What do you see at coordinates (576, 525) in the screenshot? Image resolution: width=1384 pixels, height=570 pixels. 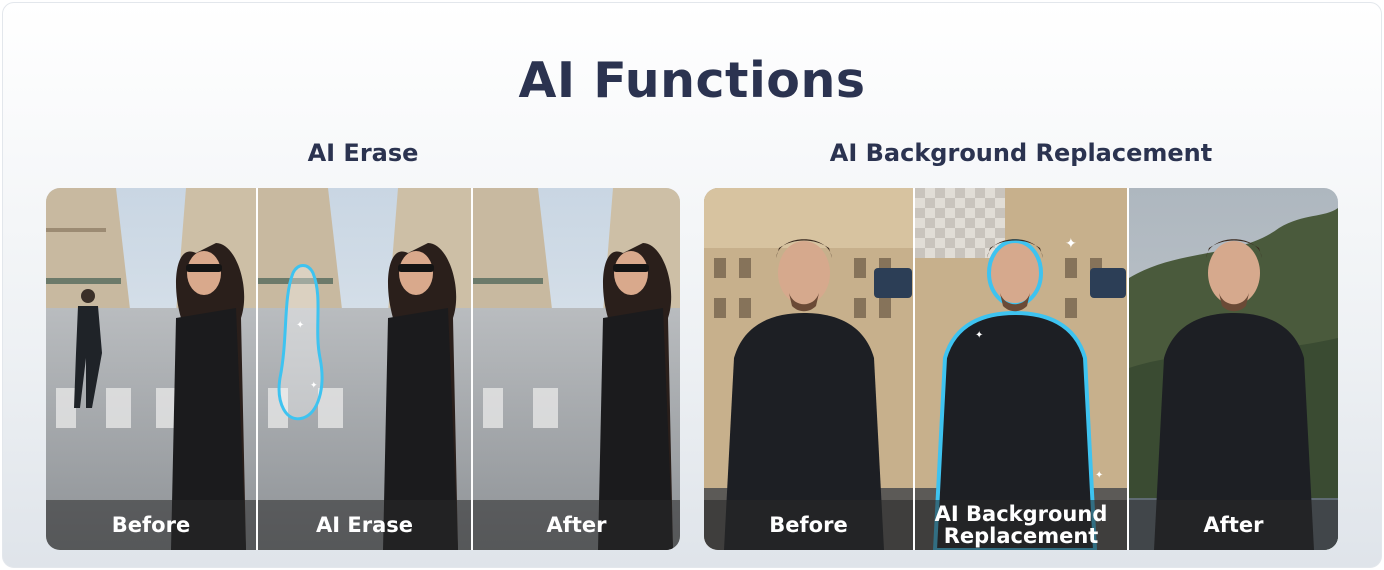 I see `caption-after: After` at bounding box center [576, 525].